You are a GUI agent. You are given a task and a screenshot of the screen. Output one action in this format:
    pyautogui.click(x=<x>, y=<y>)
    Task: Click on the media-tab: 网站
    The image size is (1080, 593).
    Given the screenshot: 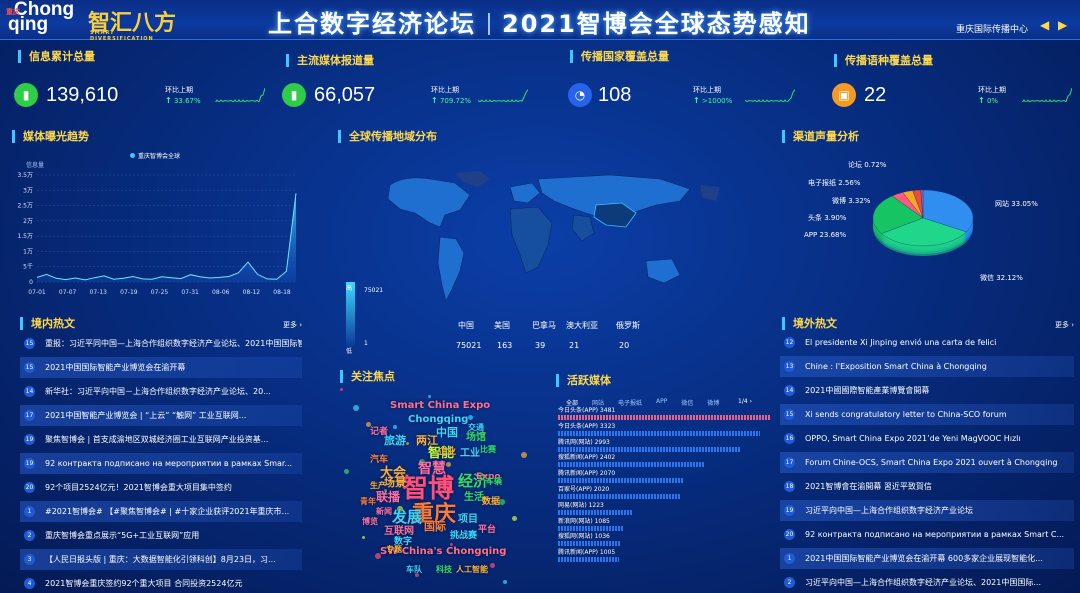 What is the action you would take?
    pyautogui.click(x=598, y=402)
    